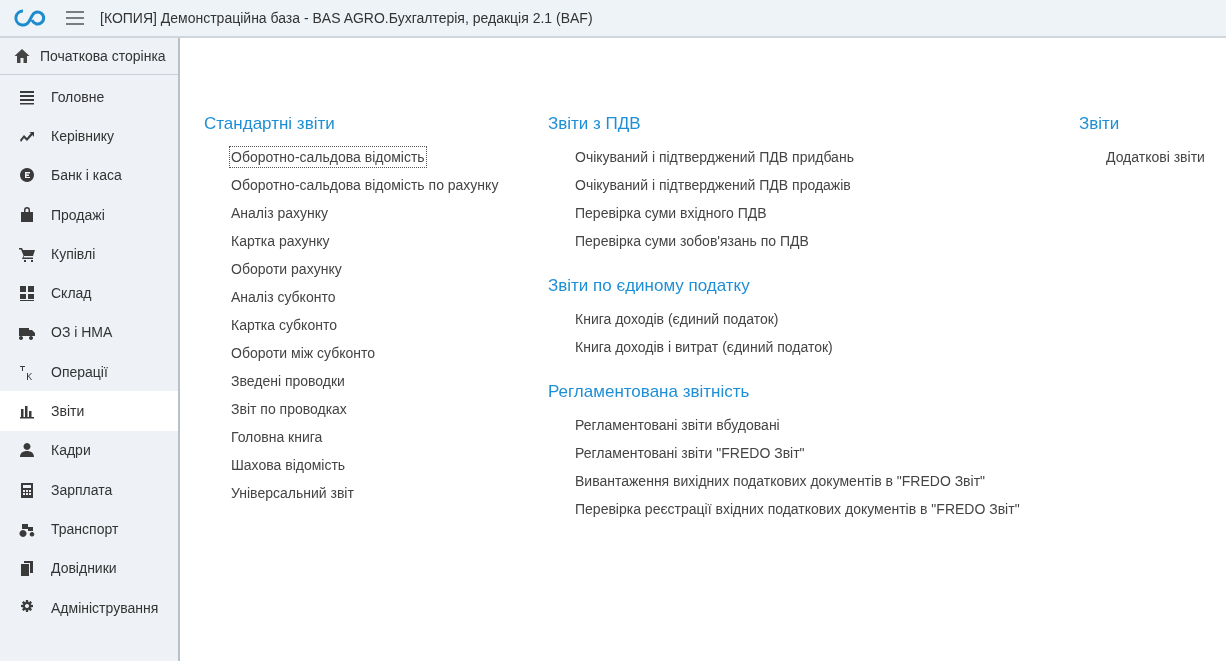 Image resolution: width=1226 pixels, height=661 pixels. I want to click on section-title: Стандартні звіти, so click(270, 124).